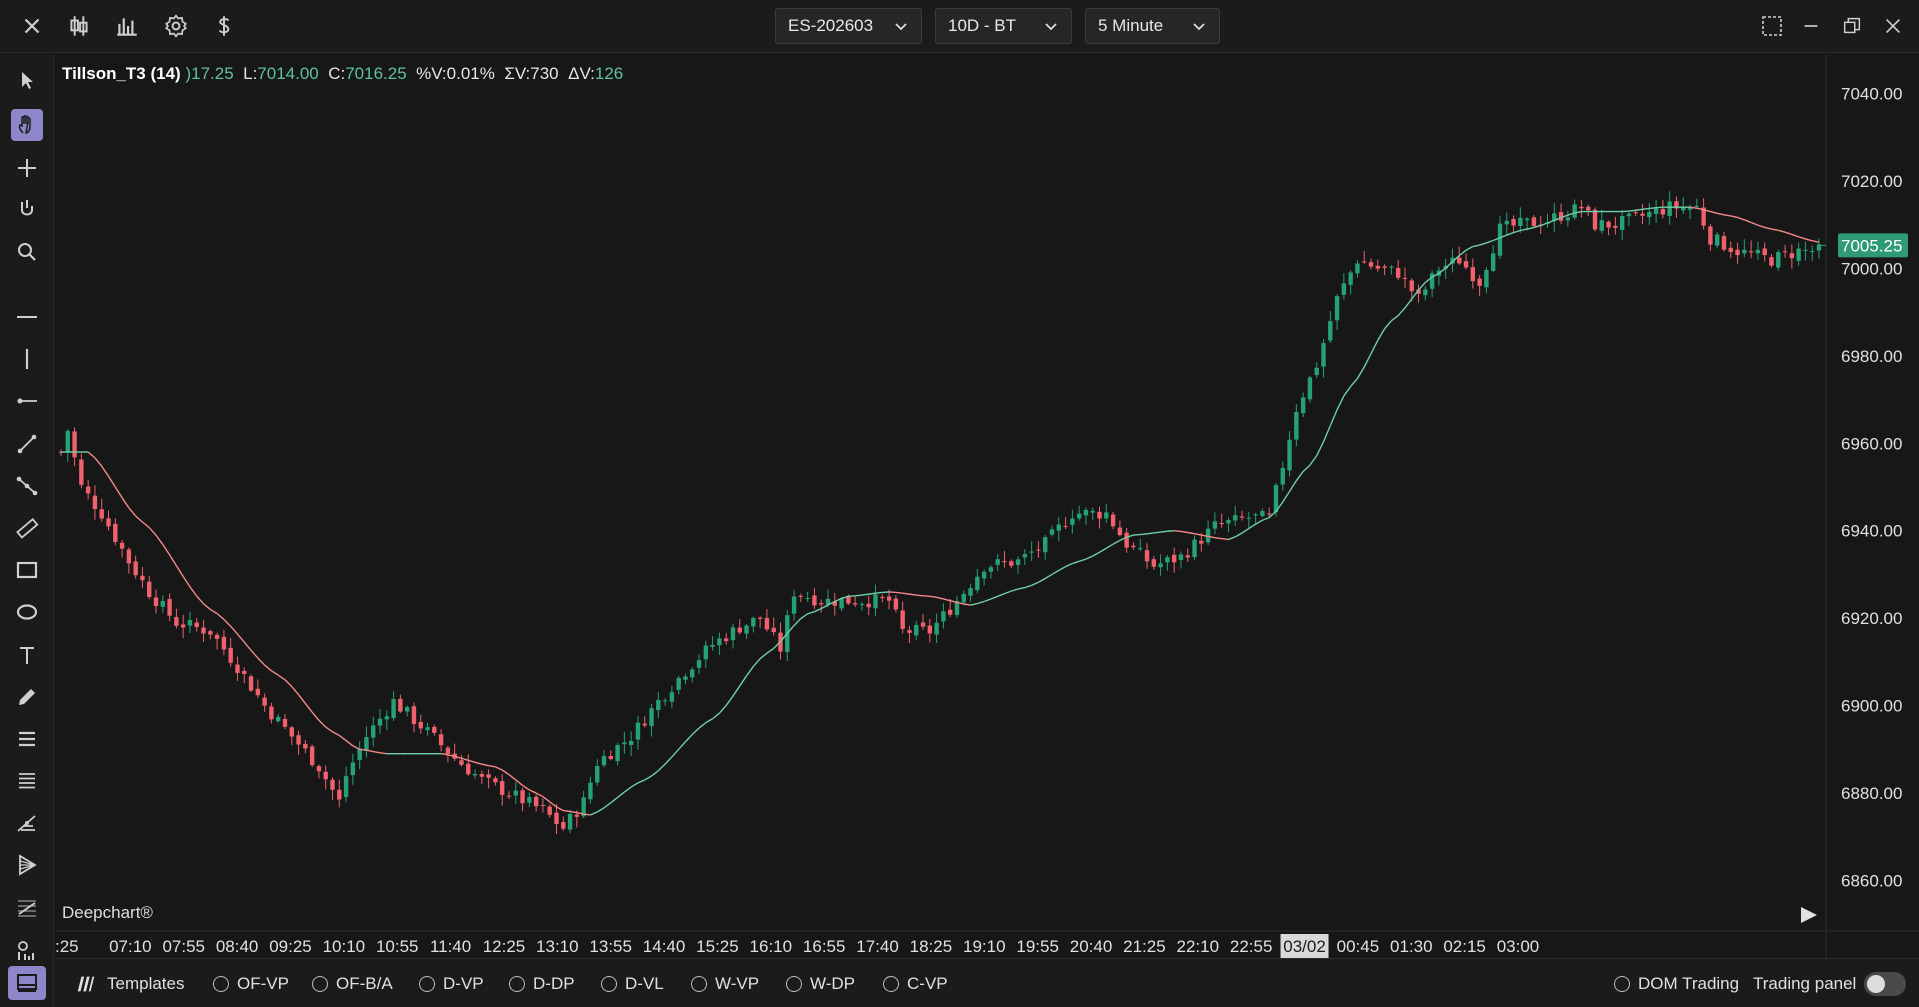 Image resolution: width=1919 pixels, height=1007 pixels. What do you see at coordinates (451, 984) in the screenshot?
I see `radio-d-vp: D-VP` at bounding box center [451, 984].